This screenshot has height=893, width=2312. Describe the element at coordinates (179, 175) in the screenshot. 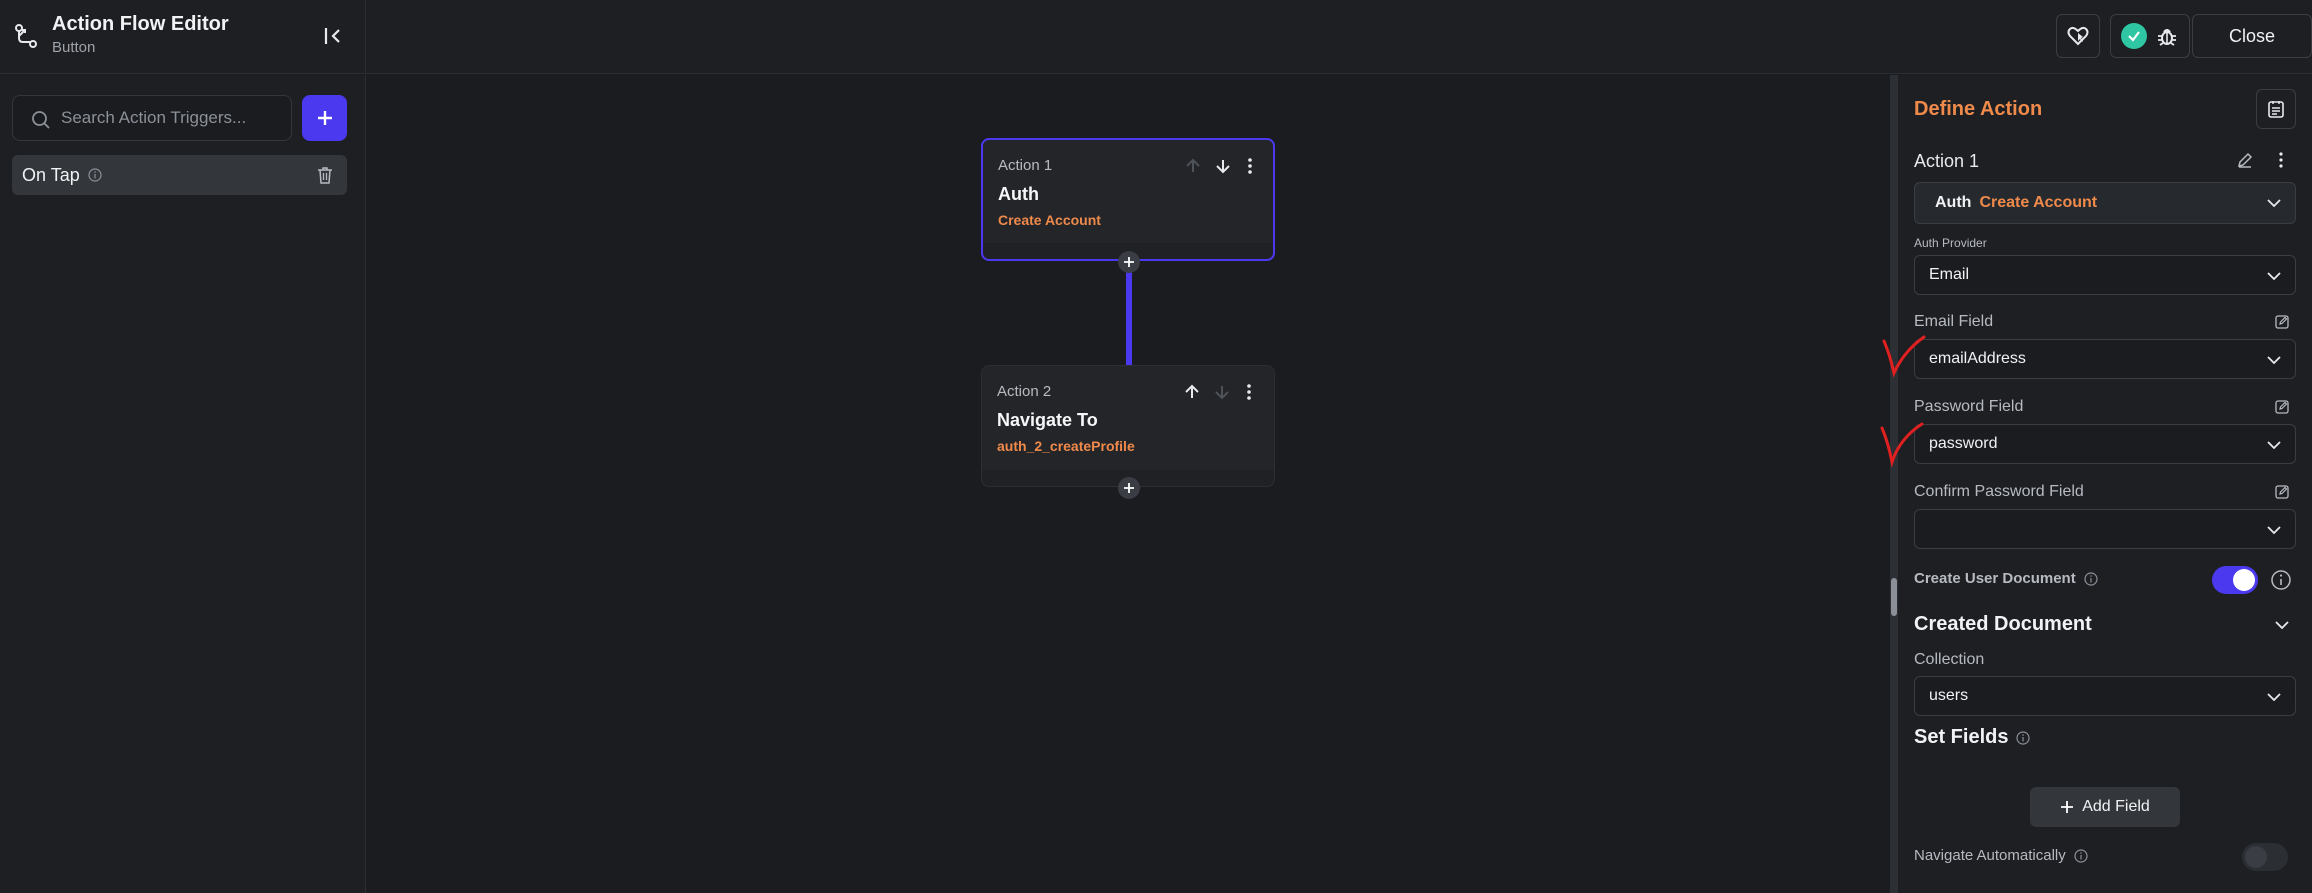

I see `trigger-item-on-tap: On Tap` at that location.